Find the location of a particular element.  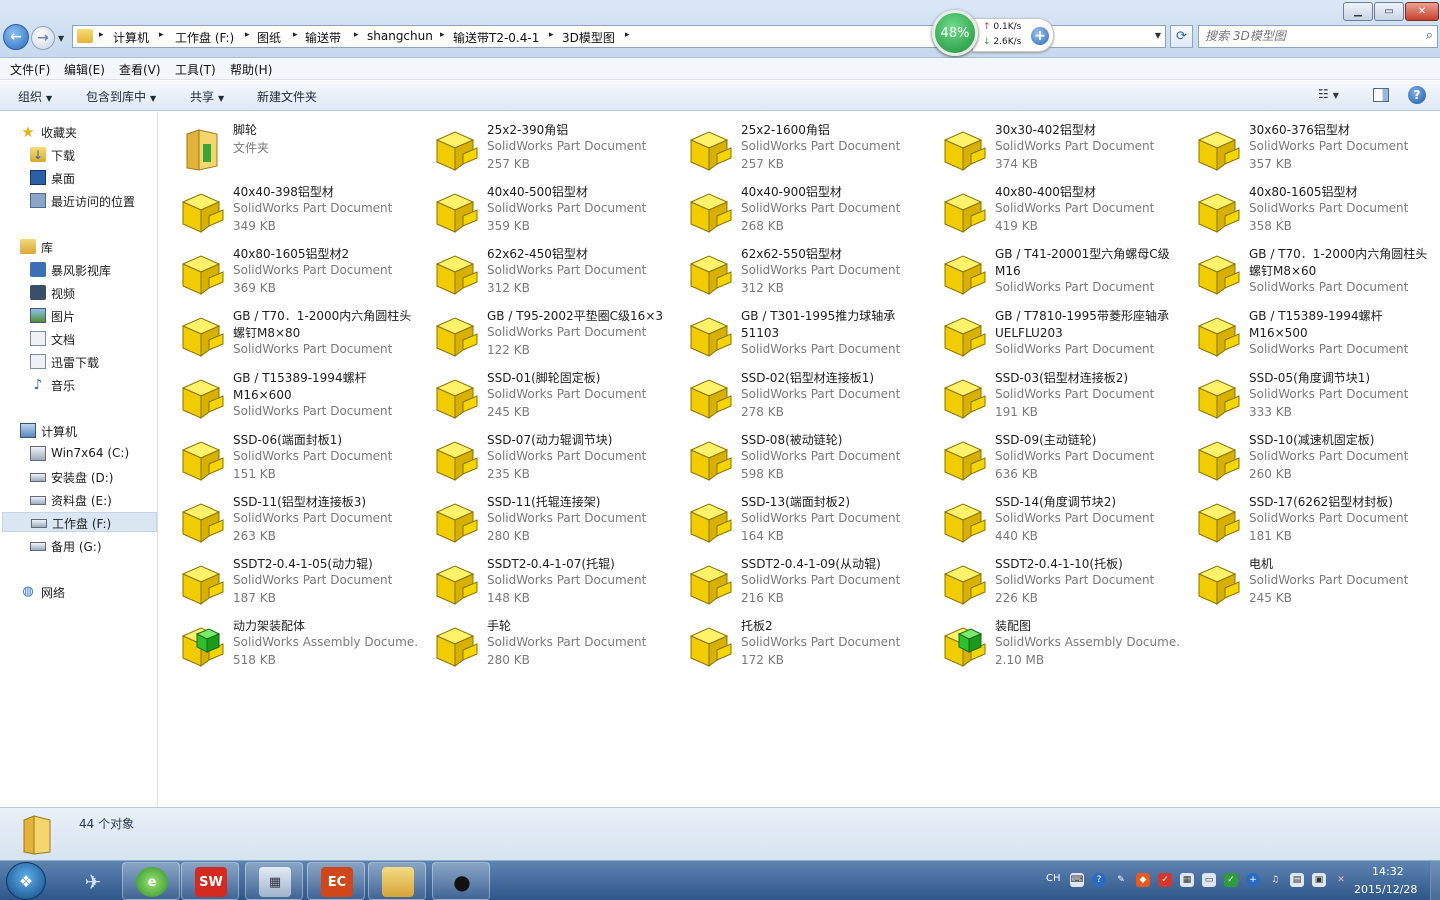

file-item: 装配图 SolidWorks Assembly Docume... 2.10 MB is located at coordinates (1051, 643).